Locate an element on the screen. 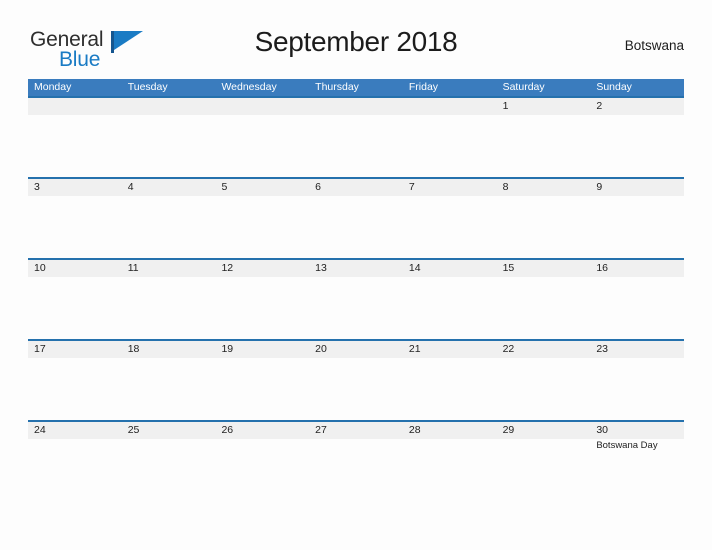 This screenshot has height=550, width=712. calendar-day-cell: 30 Botswana Day is located at coordinates (637, 461).